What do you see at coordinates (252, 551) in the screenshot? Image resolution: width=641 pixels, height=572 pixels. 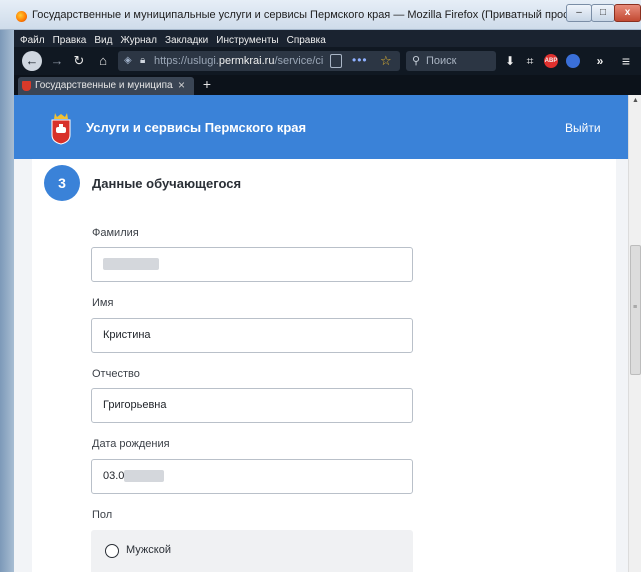 I see `gender-radio-group: Мужской` at bounding box center [252, 551].